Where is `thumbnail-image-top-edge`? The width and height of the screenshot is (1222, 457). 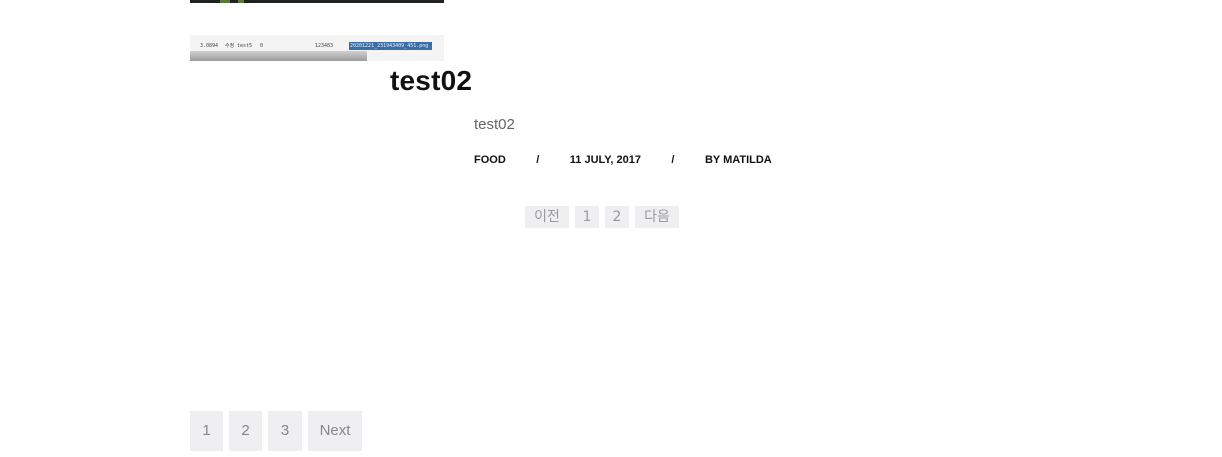 thumbnail-image-top-edge is located at coordinates (317, 1).